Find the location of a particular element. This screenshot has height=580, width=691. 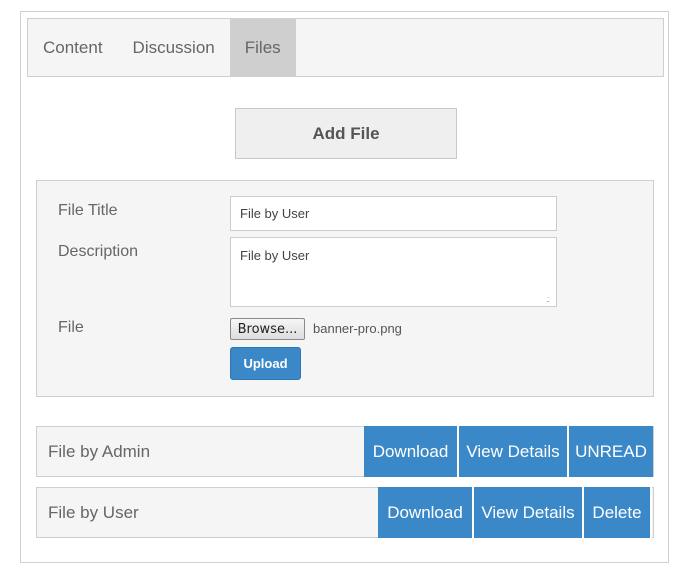

tab-files: Files is located at coordinates (262, 47).